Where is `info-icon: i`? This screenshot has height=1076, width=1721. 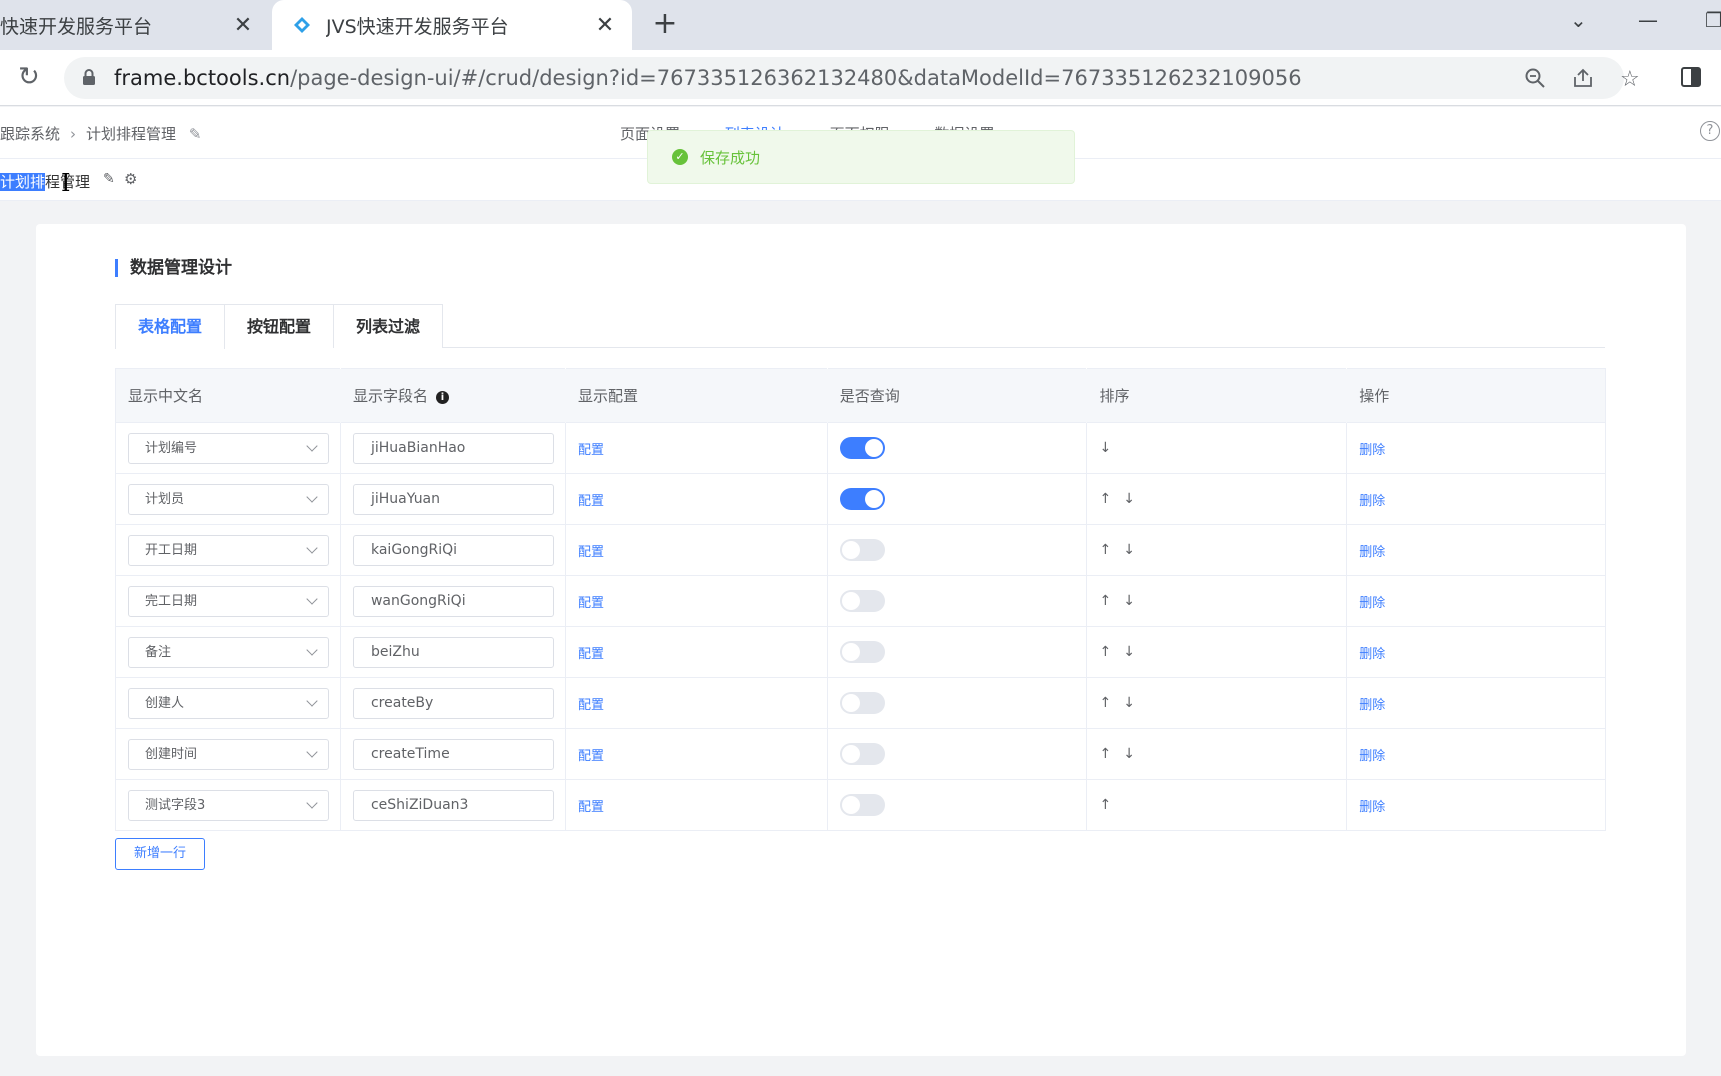
info-icon: i is located at coordinates (442, 397).